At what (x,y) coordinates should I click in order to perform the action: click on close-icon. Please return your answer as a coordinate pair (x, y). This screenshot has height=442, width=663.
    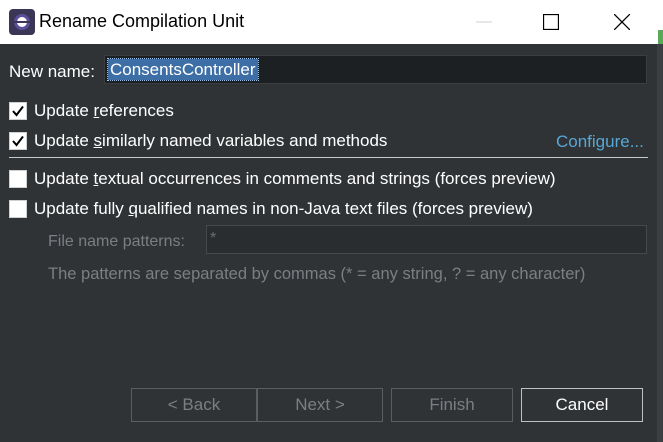
    Looking at the image, I should click on (622, 22).